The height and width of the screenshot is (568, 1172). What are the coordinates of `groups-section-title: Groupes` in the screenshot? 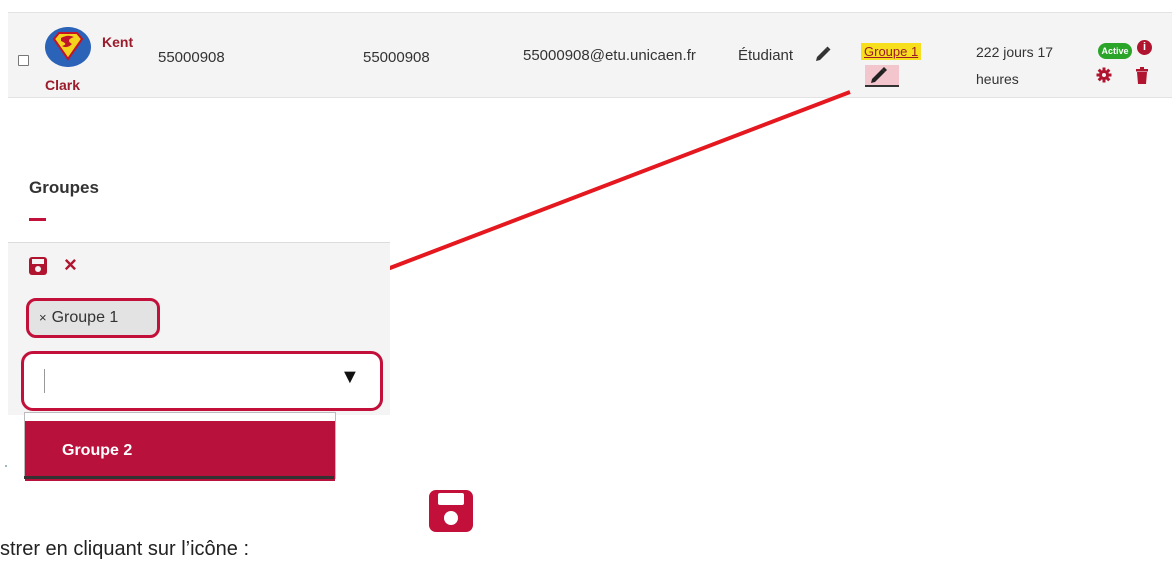 It's located at (64, 187).